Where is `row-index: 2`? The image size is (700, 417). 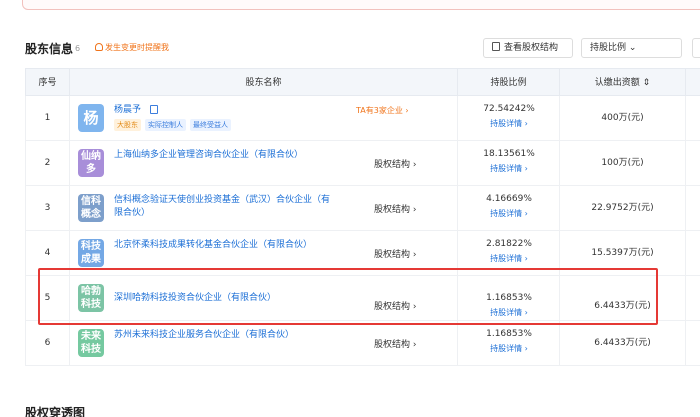 row-index: 2 is located at coordinates (48, 163).